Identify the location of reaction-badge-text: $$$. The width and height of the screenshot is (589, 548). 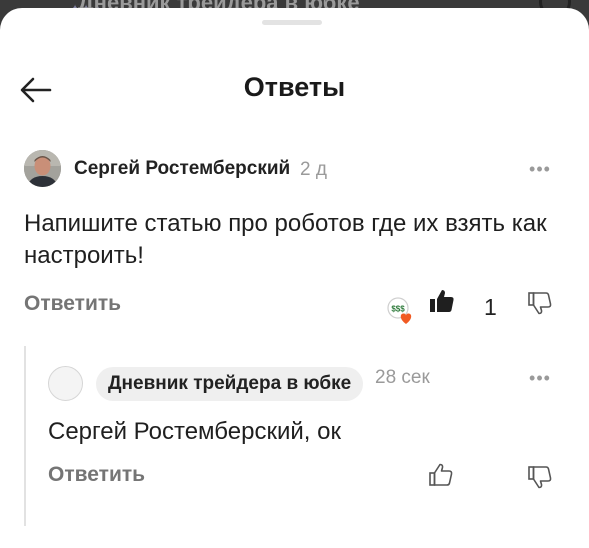
(398, 309).